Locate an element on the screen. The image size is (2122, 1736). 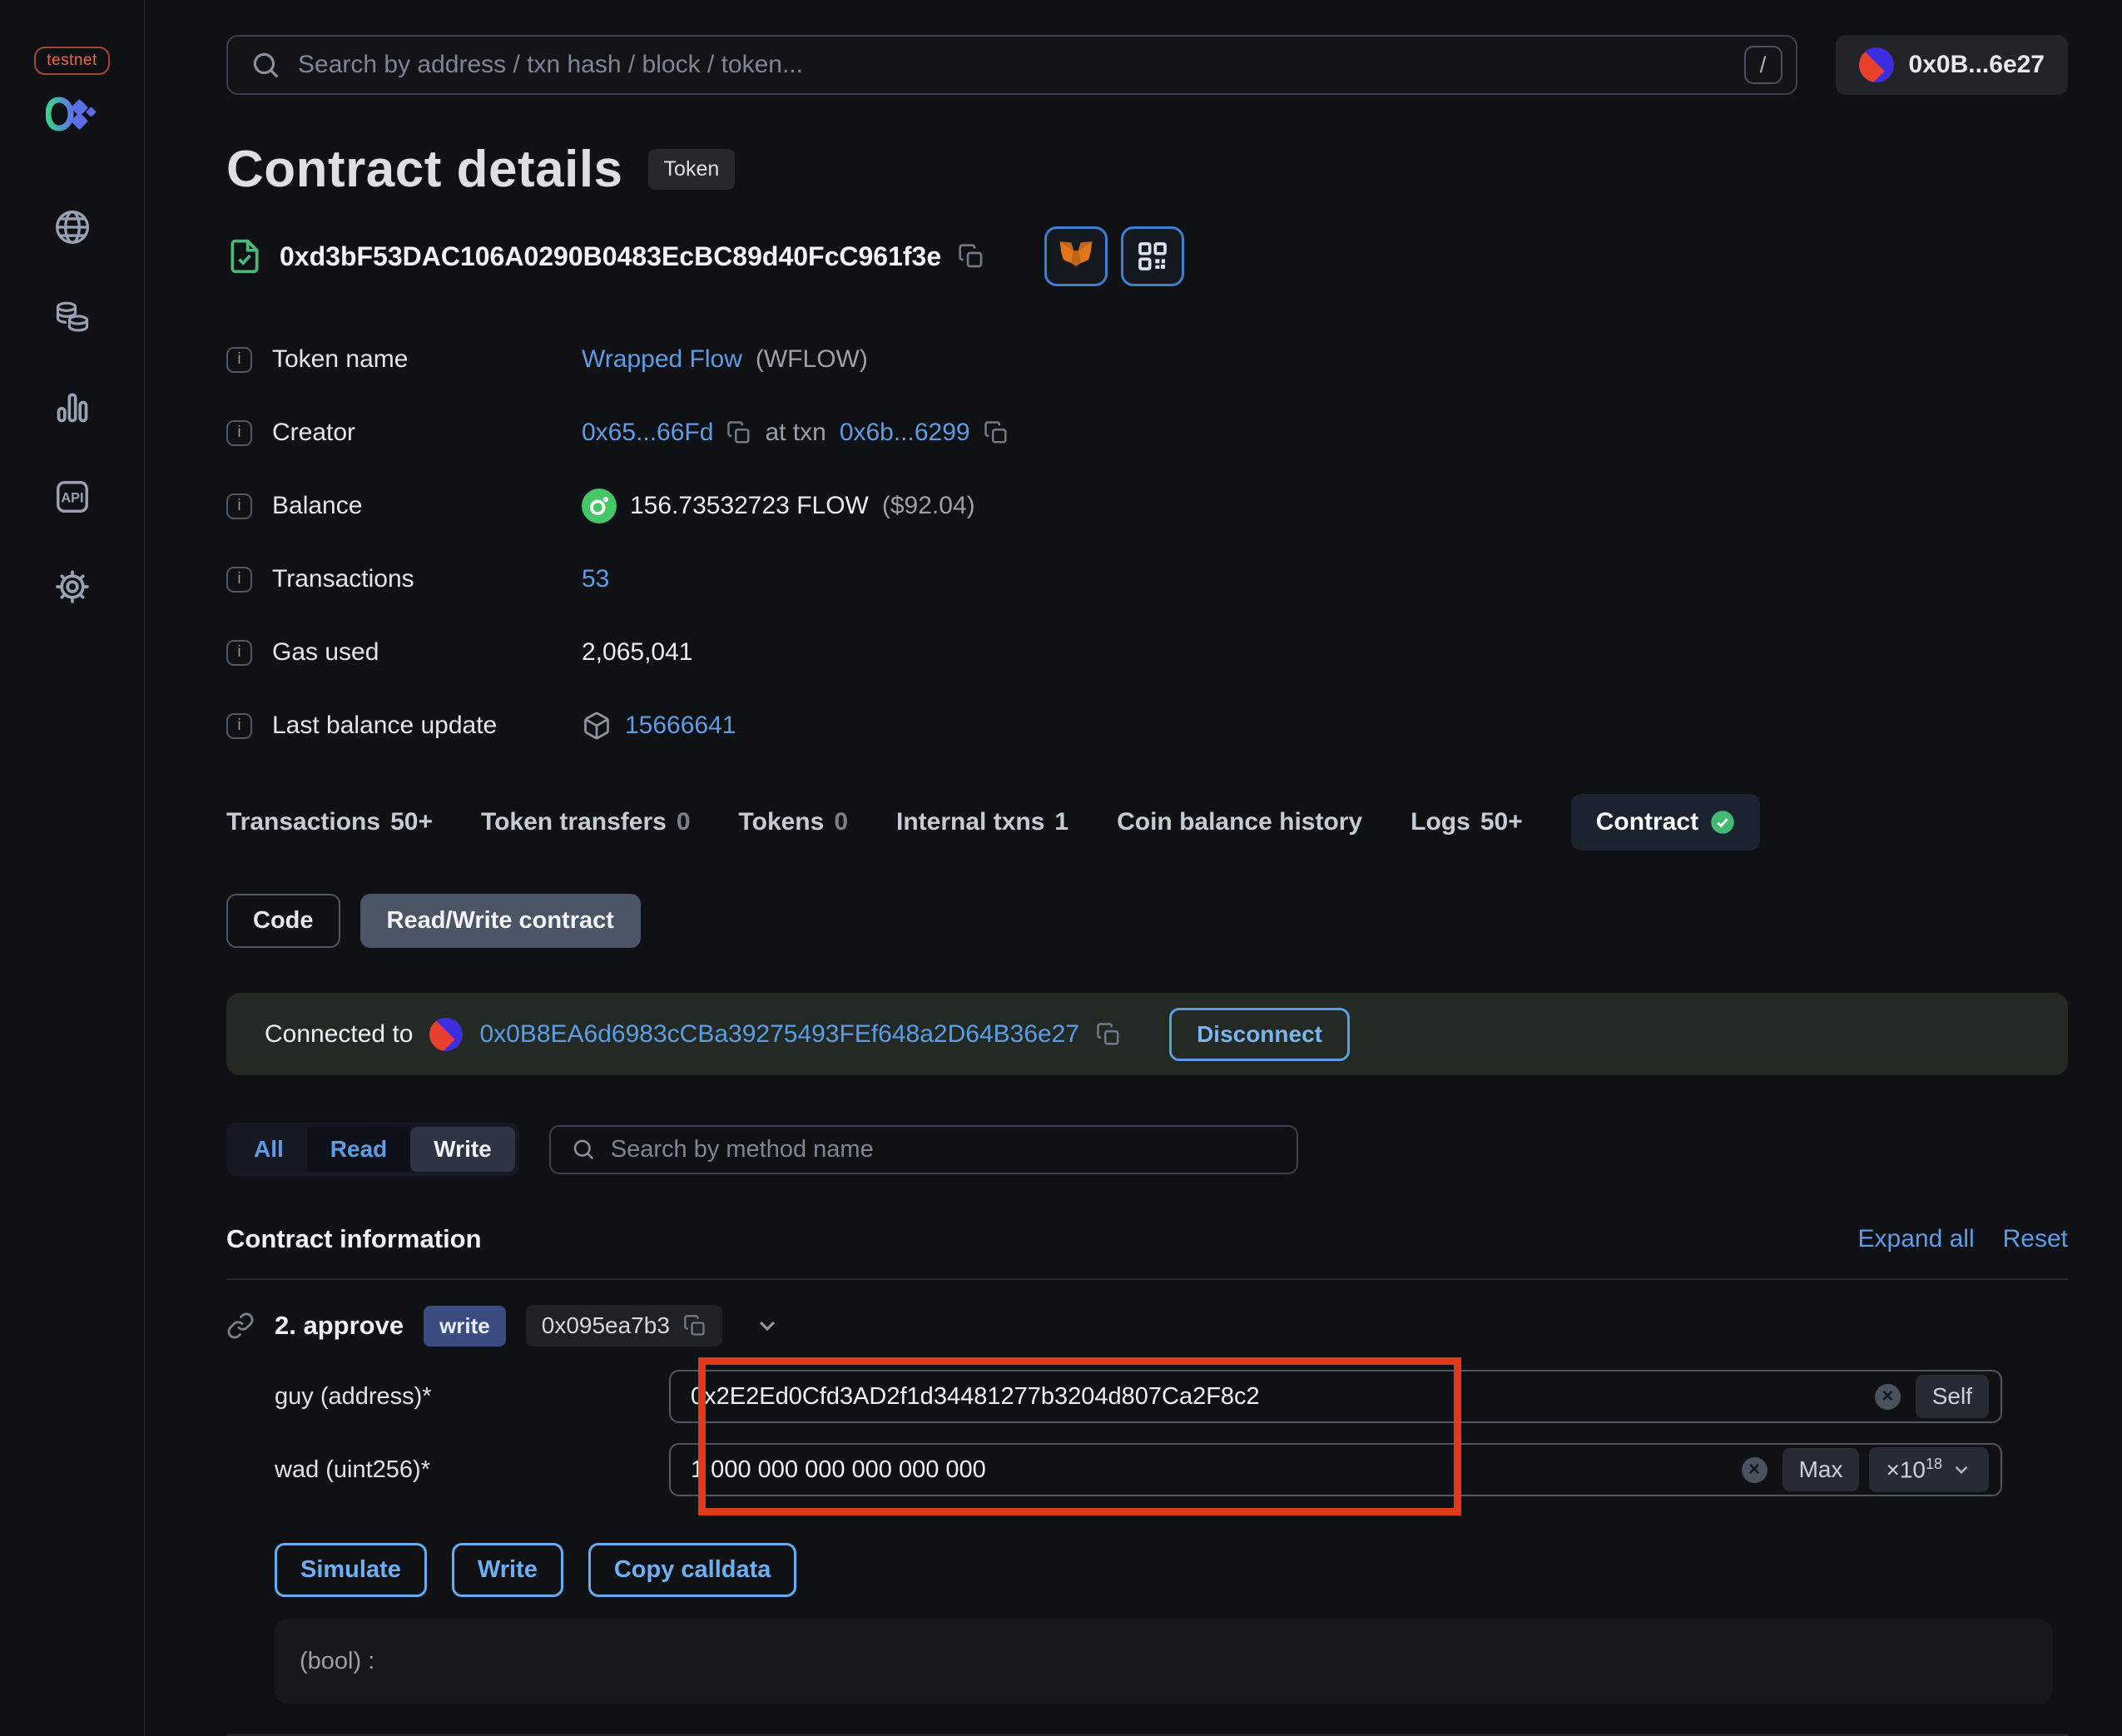
disconnect-button: Disconnect is located at coordinates (1259, 1034).